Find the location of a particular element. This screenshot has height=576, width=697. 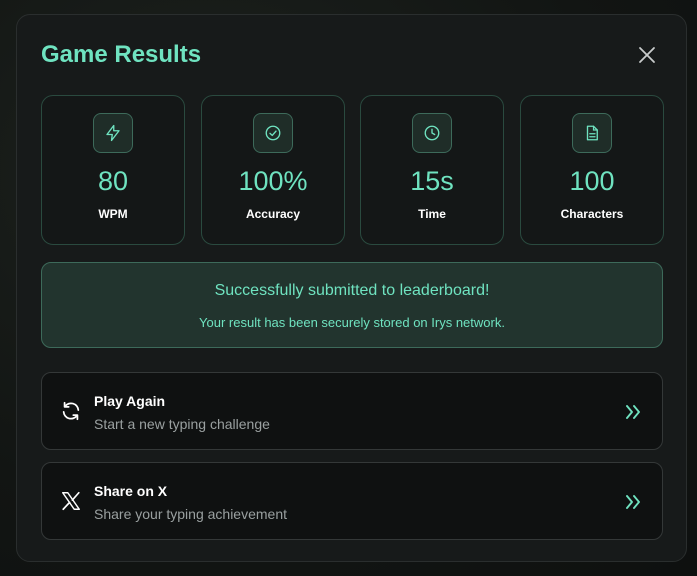

stat-value-characters: 100 is located at coordinates (592, 181).